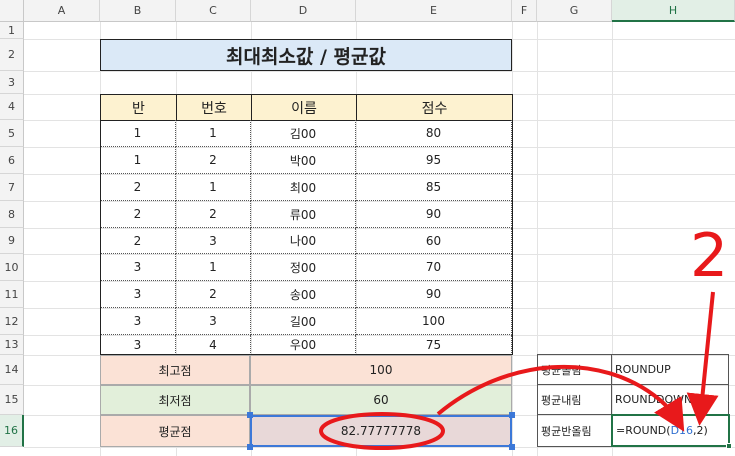 The height and width of the screenshot is (456, 735). What do you see at coordinates (382, 431) in the screenshot?
I see `highlight-ellipse` at bounding box center [382, 431].